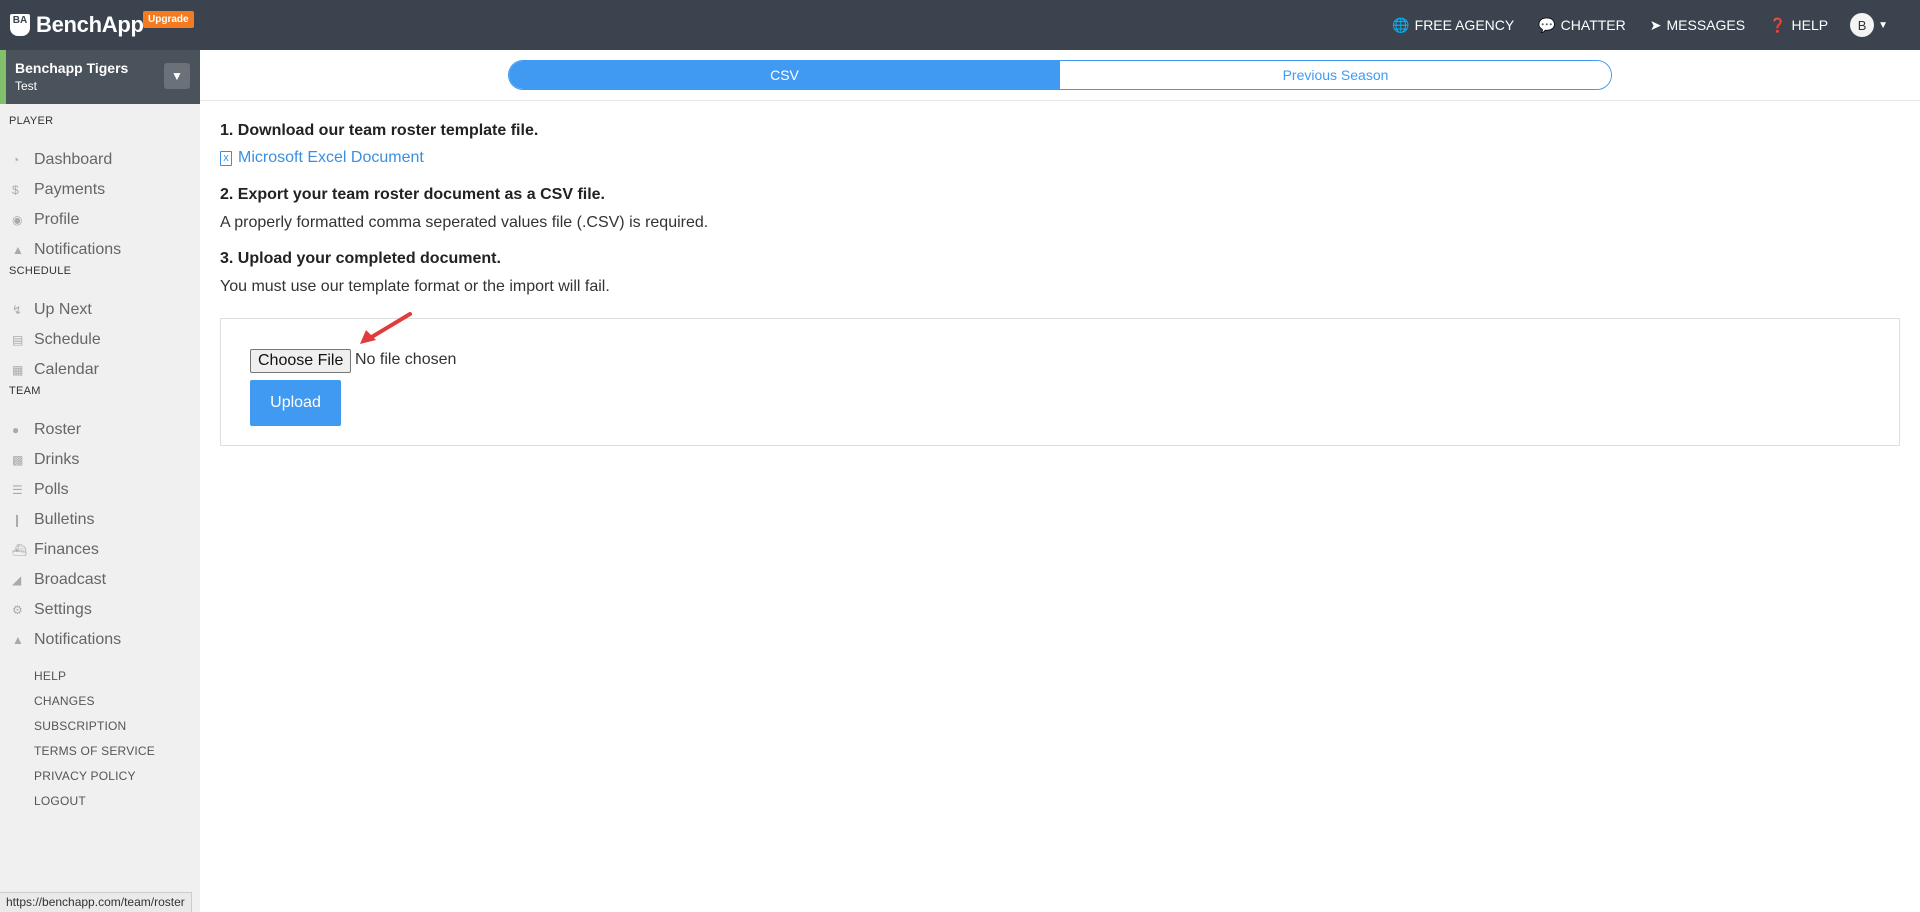 This screenshot has width=1920, height=912. I want to click on sidebar-item-label: Finances, so click(66, 549).